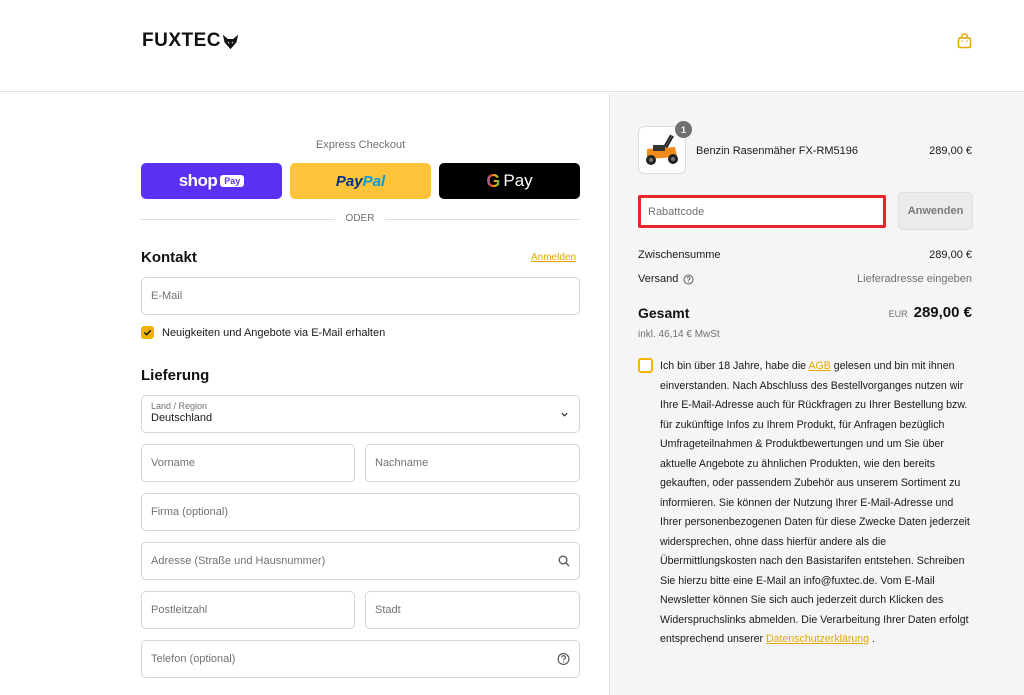  I want to click on chevron-down-icon, so click(564, 414).